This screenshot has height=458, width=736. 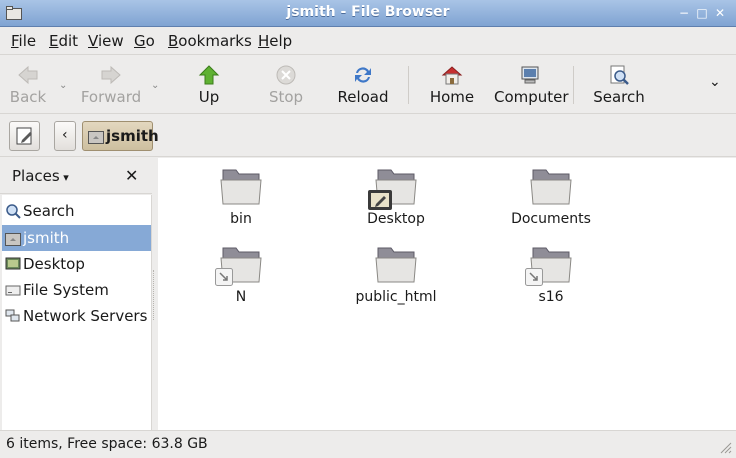 I want to click on file-name: Desktop, so click(x=396, y=219).